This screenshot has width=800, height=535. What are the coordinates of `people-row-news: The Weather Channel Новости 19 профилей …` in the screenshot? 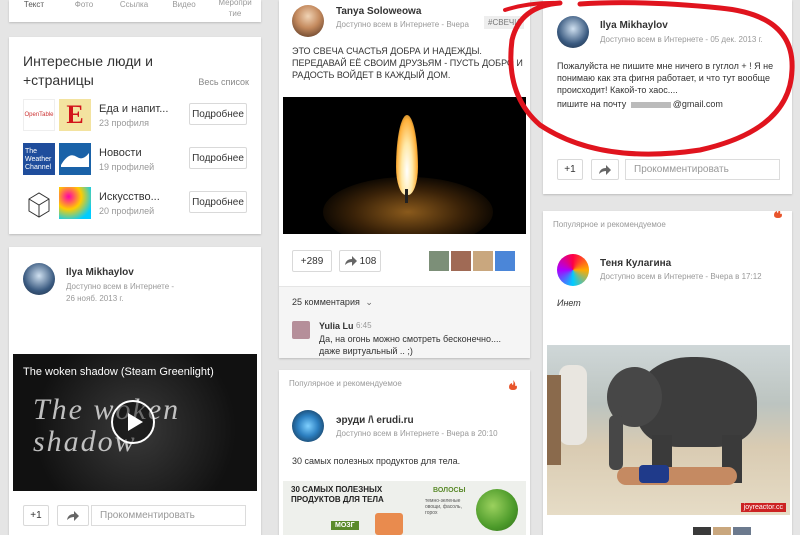 It's located at (138, 161).